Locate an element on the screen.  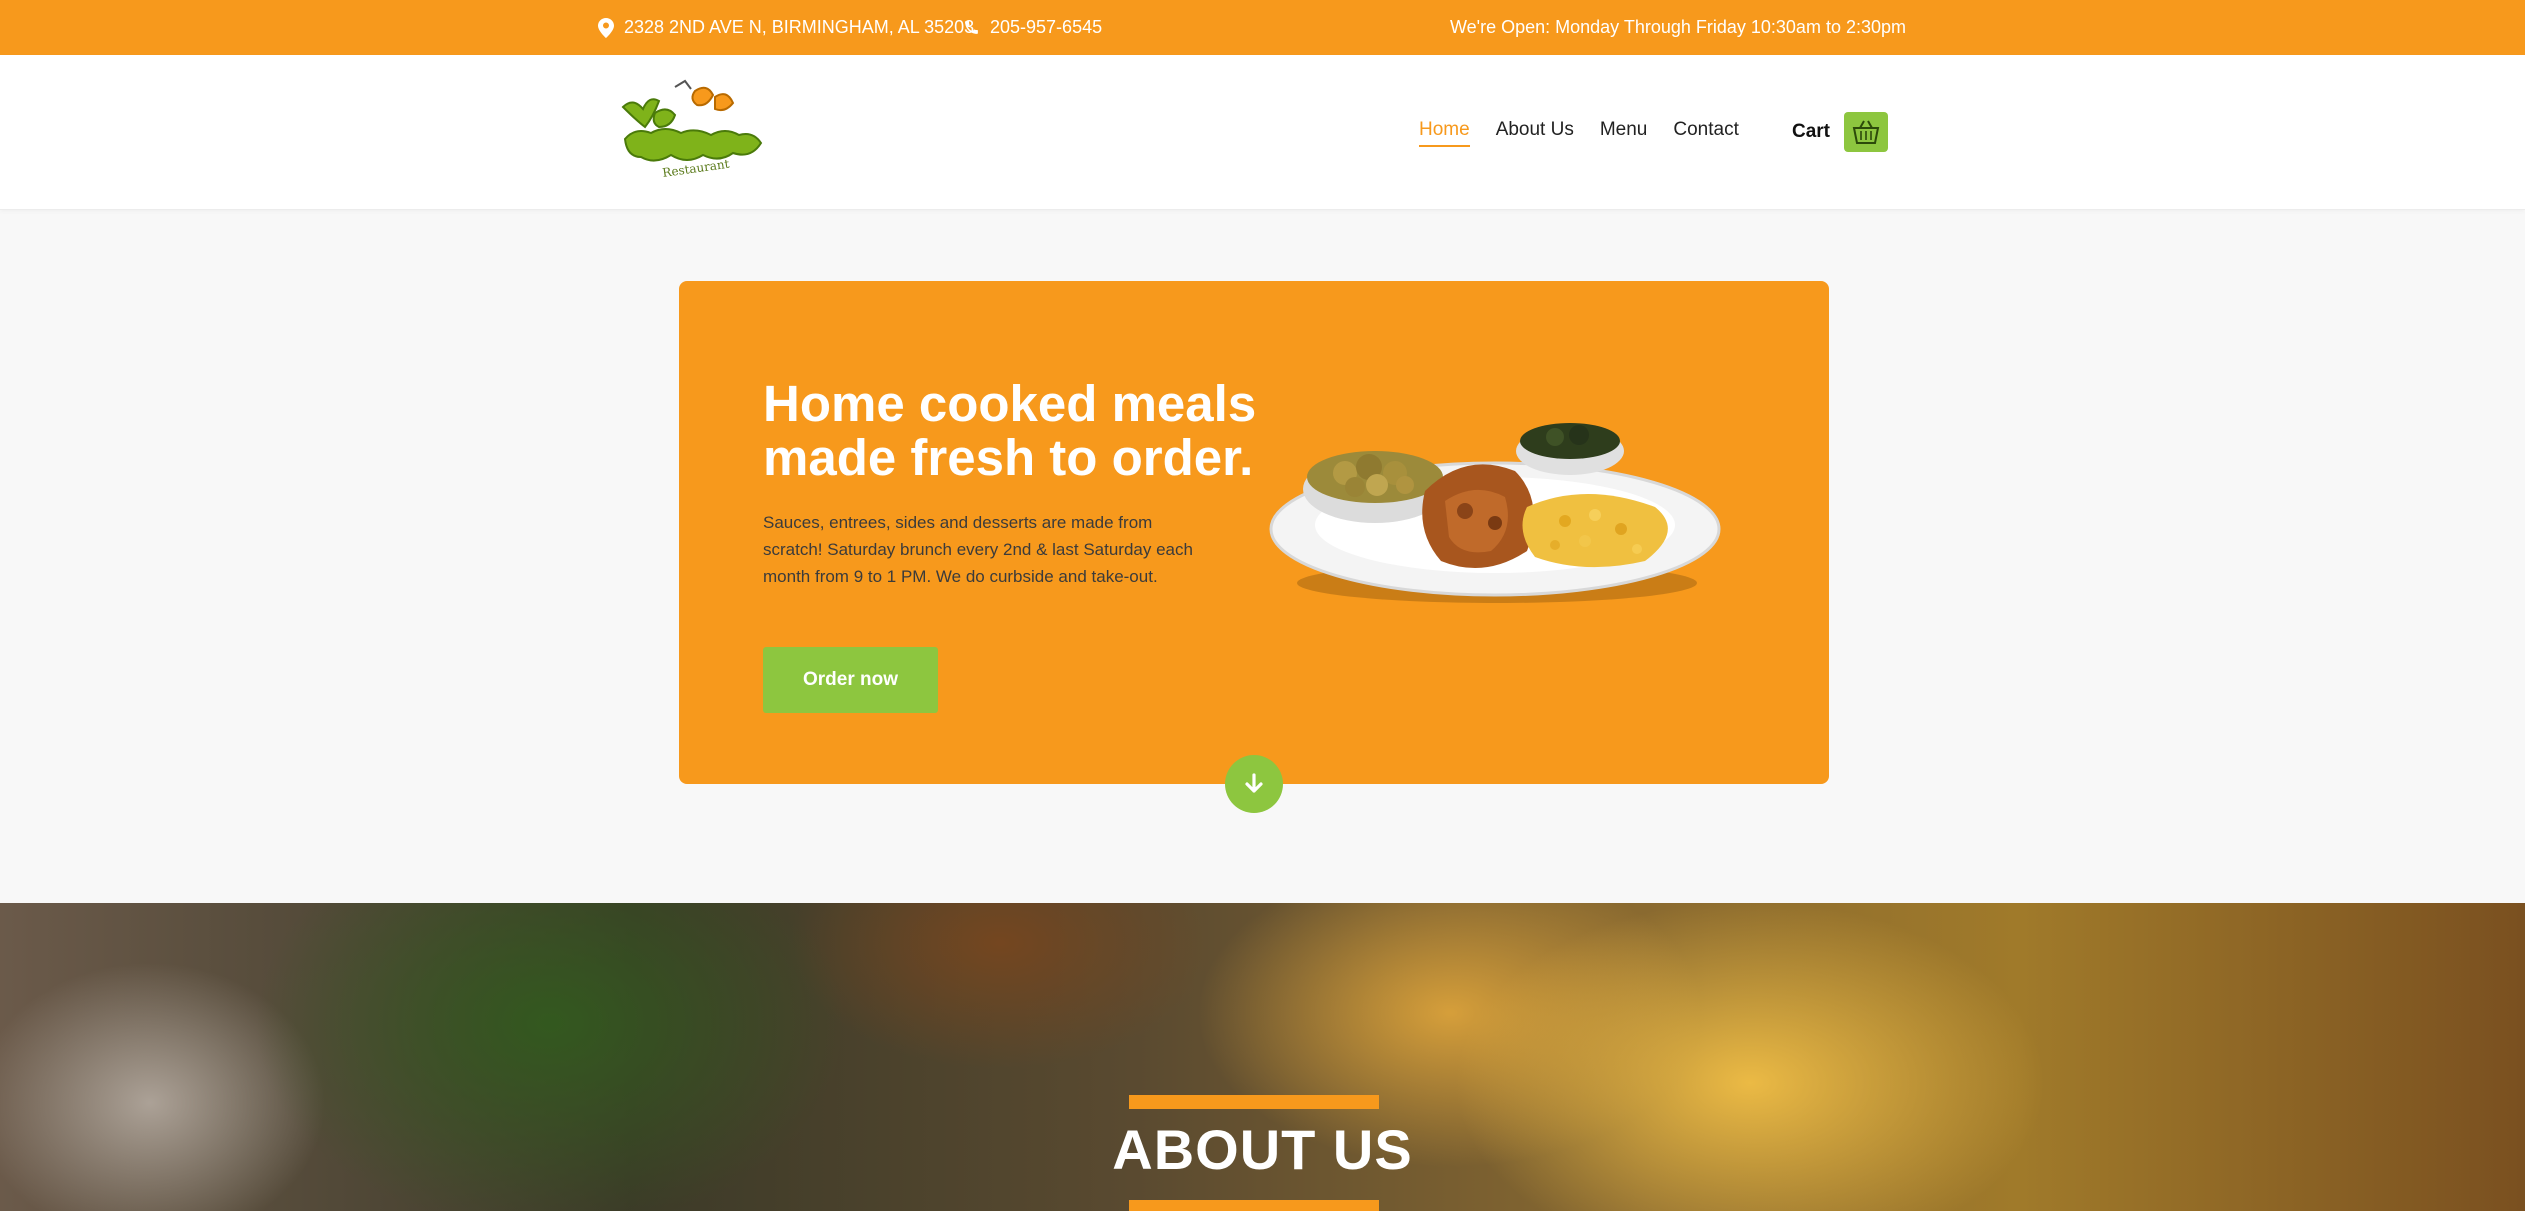
cart-button is located at coordinates (1866, 132).